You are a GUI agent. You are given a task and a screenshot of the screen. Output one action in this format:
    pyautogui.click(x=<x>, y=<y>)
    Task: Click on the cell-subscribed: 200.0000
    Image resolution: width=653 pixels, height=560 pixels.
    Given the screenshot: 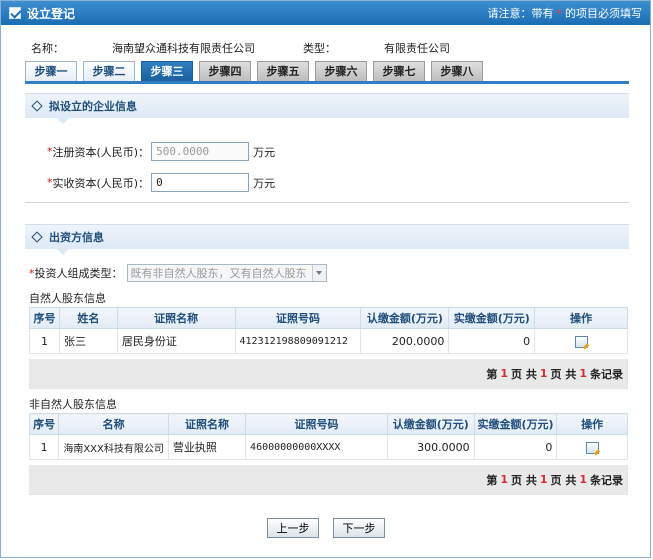 What is the action you would take?
    pyautogui.click(x=405, y=341)
    